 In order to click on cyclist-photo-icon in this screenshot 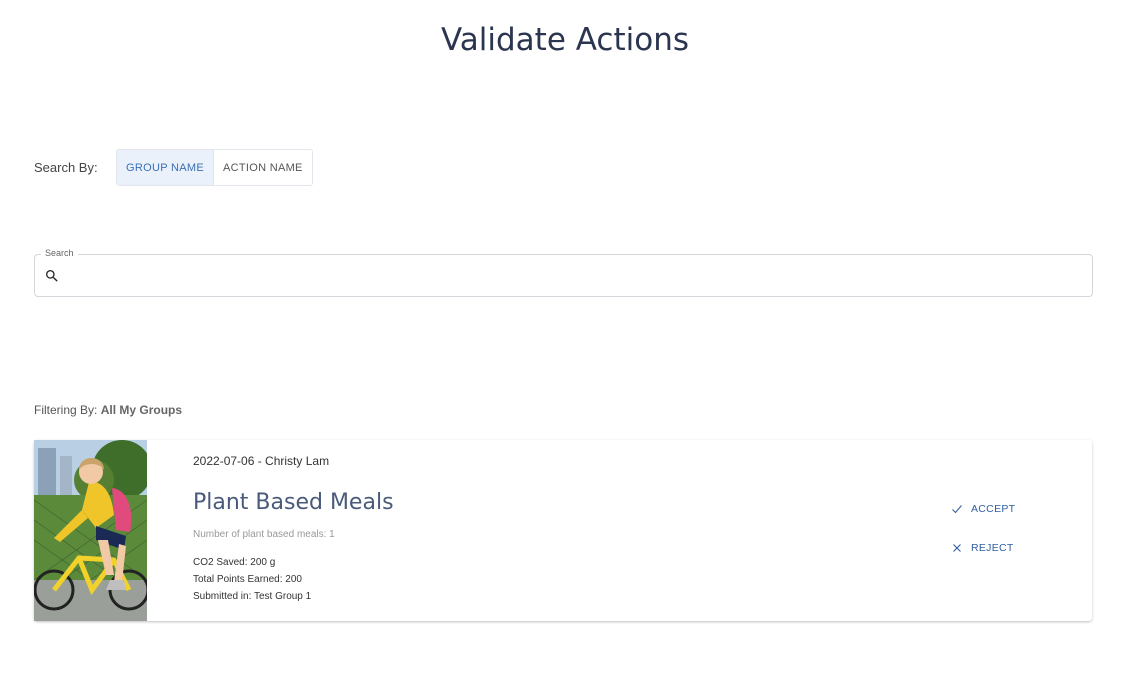, I will do `click(90, 530)`.